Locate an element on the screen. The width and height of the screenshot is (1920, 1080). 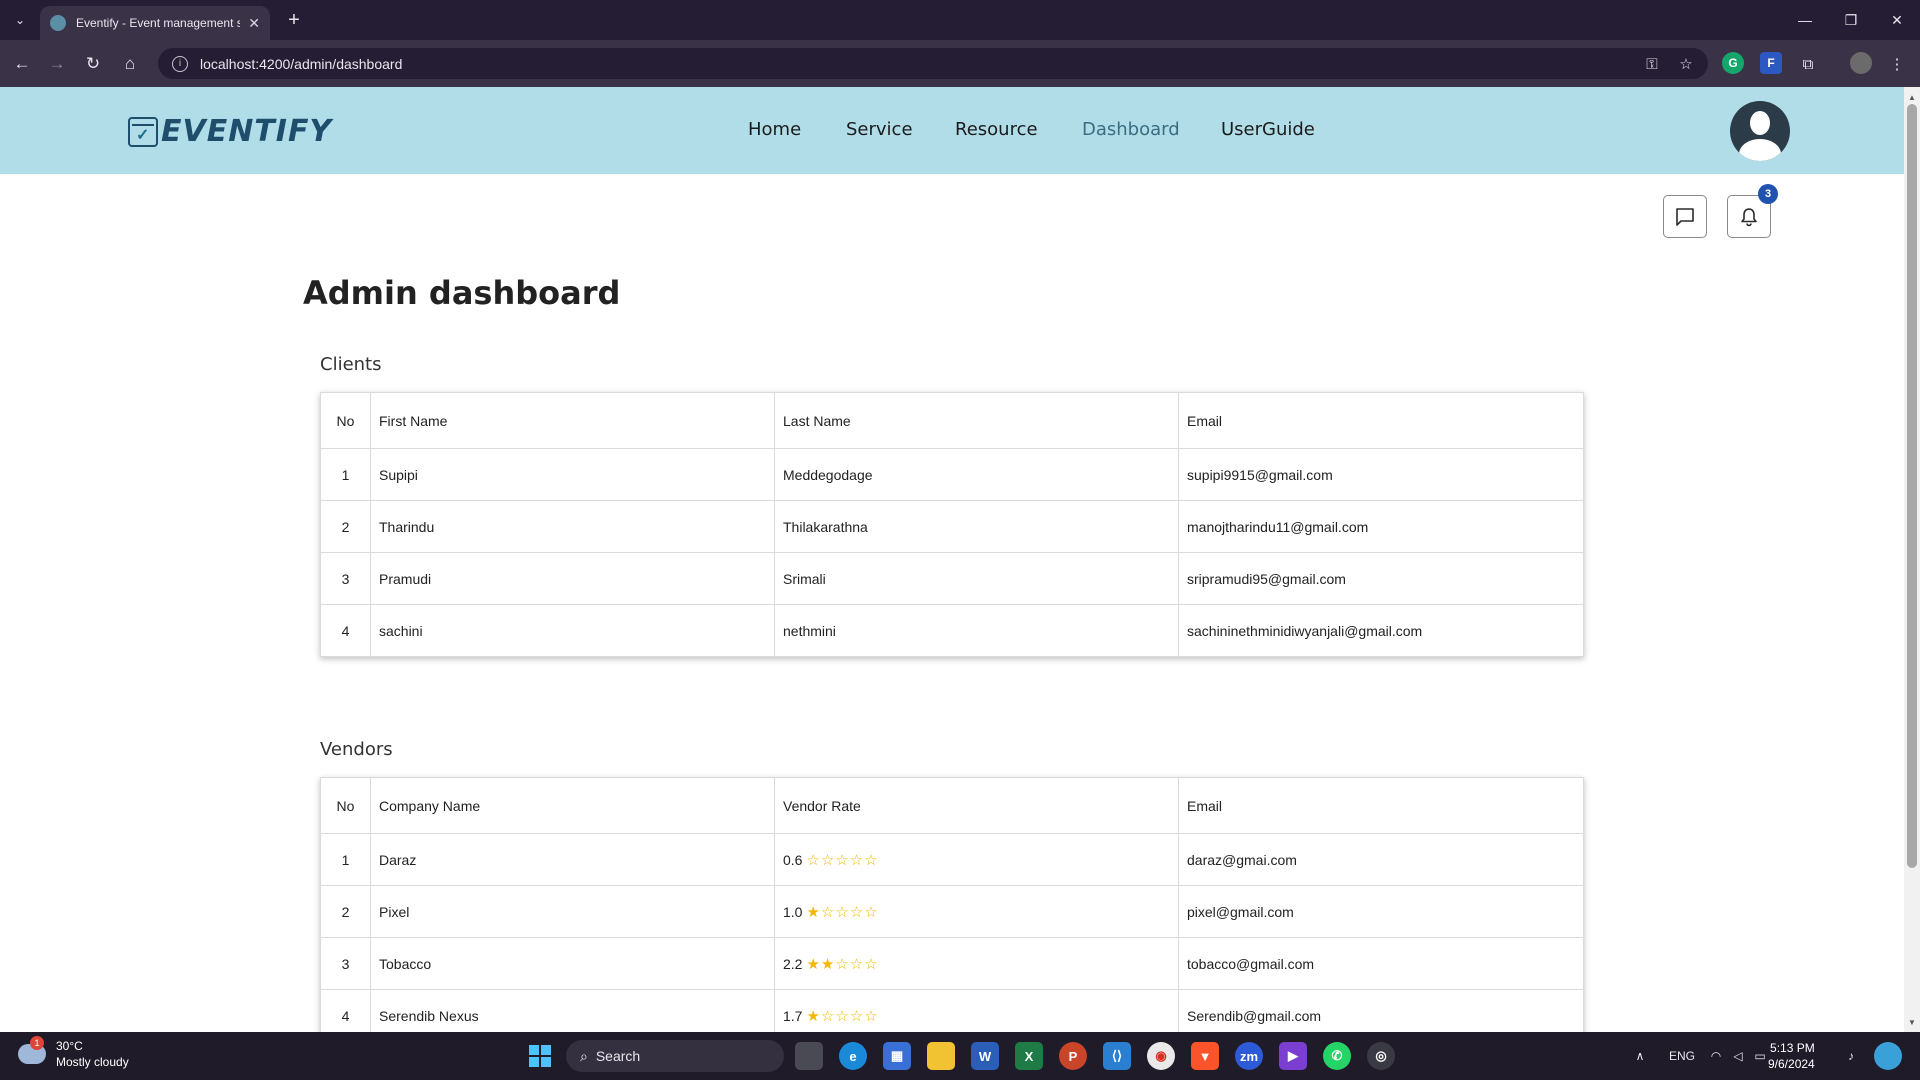
tab-favicon-icon is located at coordinates (58, 23).